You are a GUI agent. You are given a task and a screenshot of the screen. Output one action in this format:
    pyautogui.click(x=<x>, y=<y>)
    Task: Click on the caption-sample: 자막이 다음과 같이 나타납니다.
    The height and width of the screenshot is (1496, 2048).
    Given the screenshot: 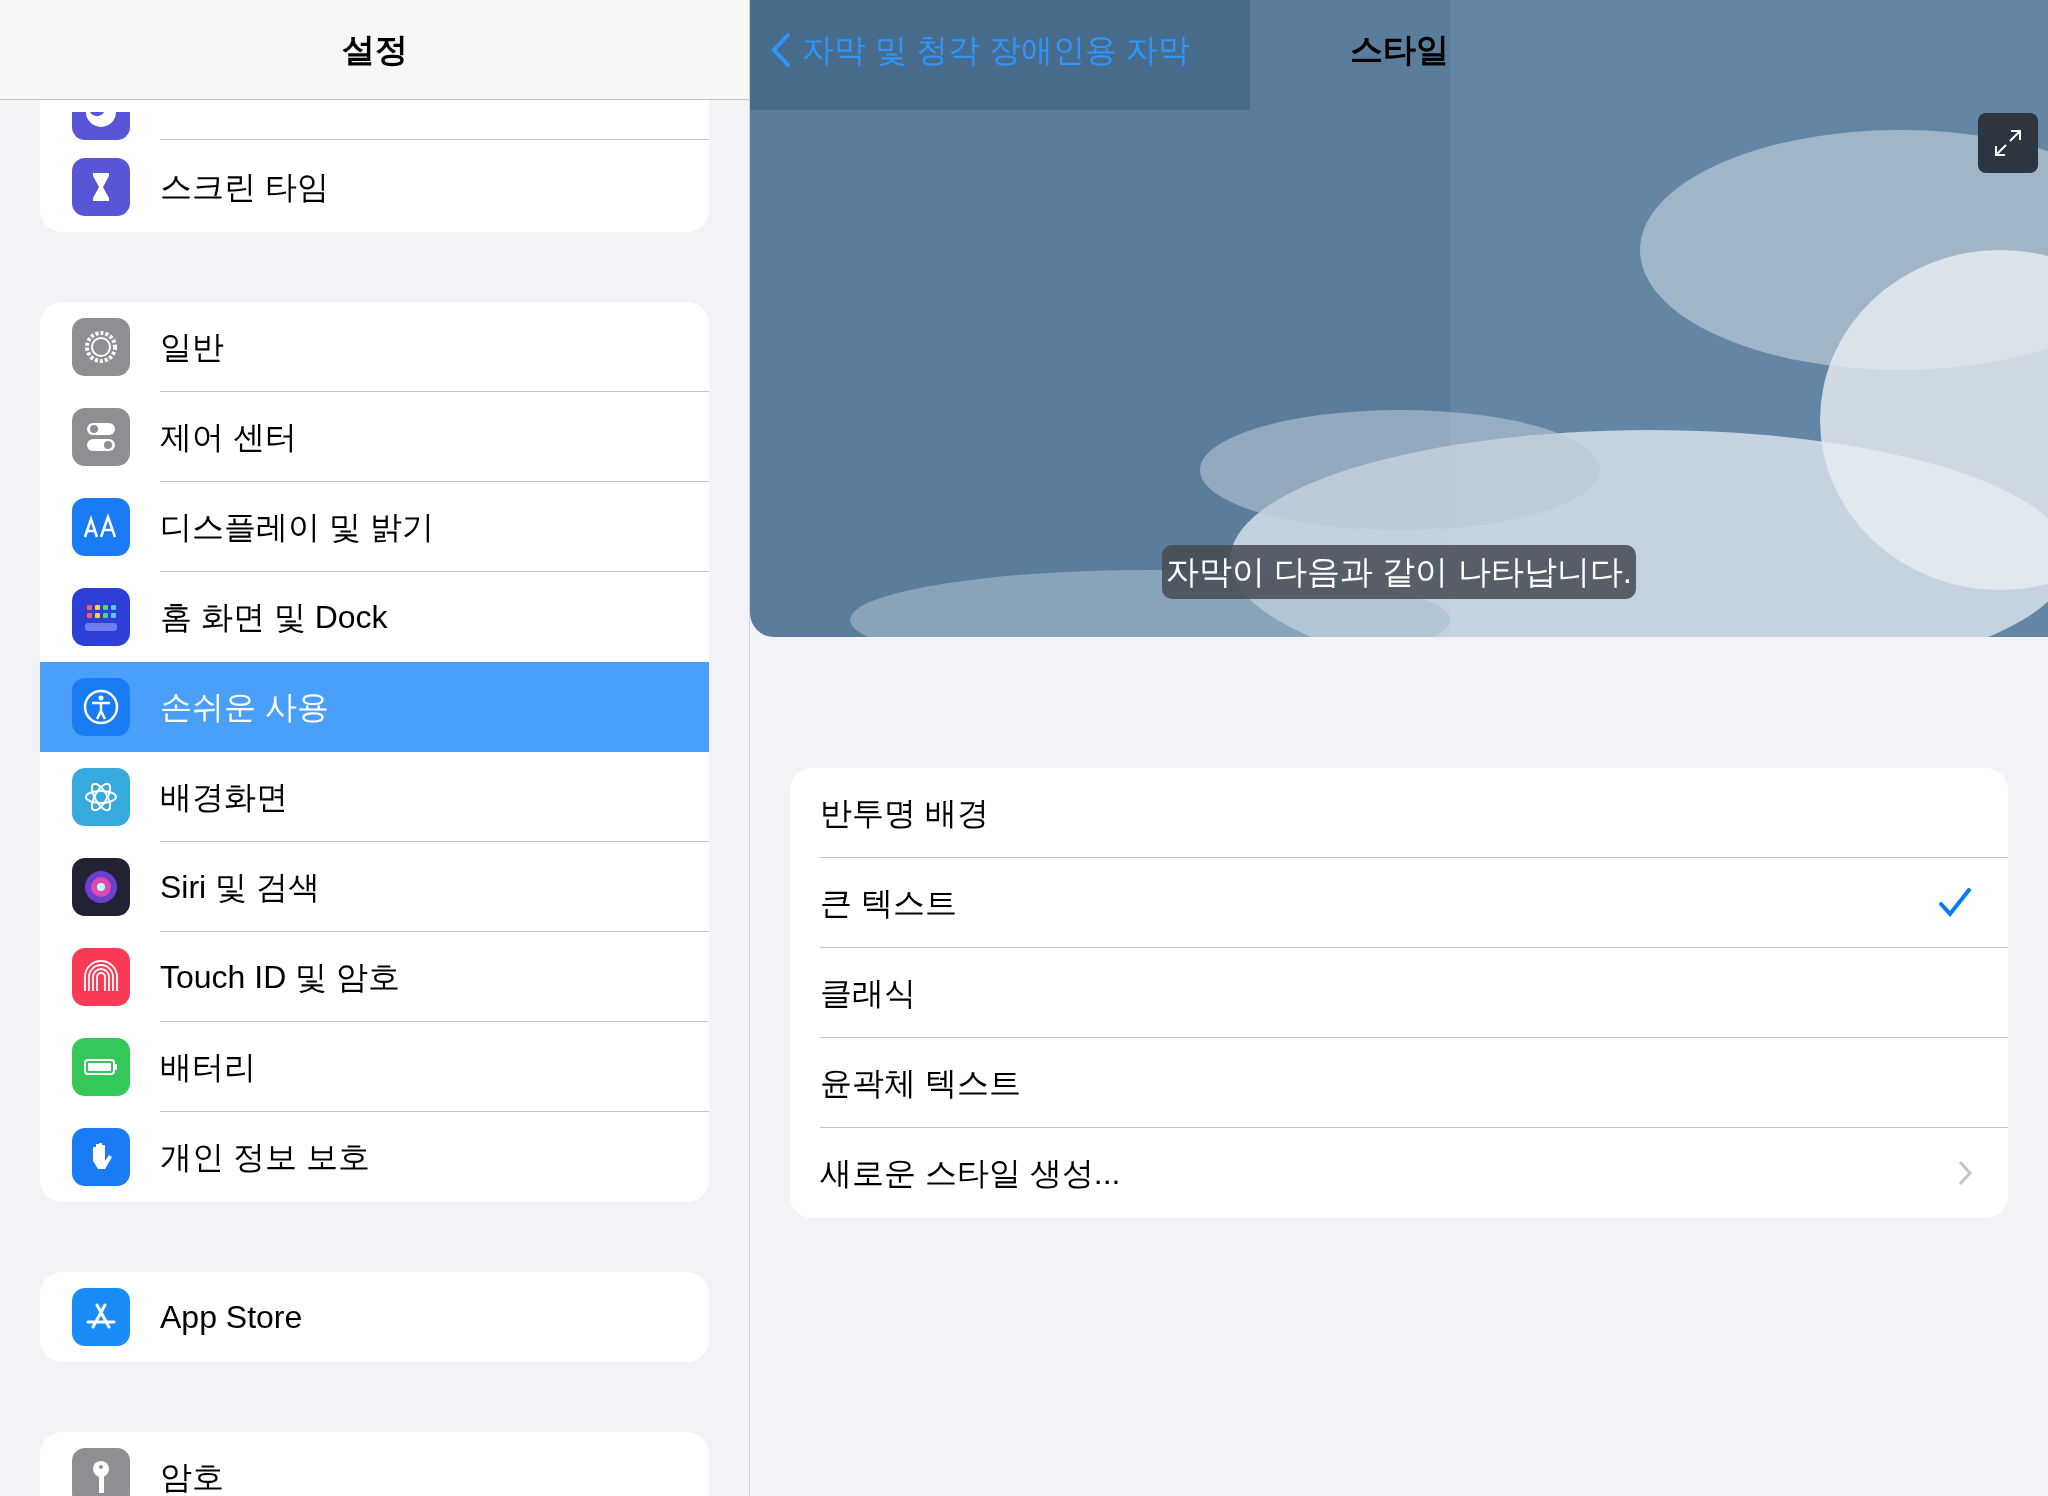 What is the action you would take?
    pyautogui.click(x=1399, y=572)
    